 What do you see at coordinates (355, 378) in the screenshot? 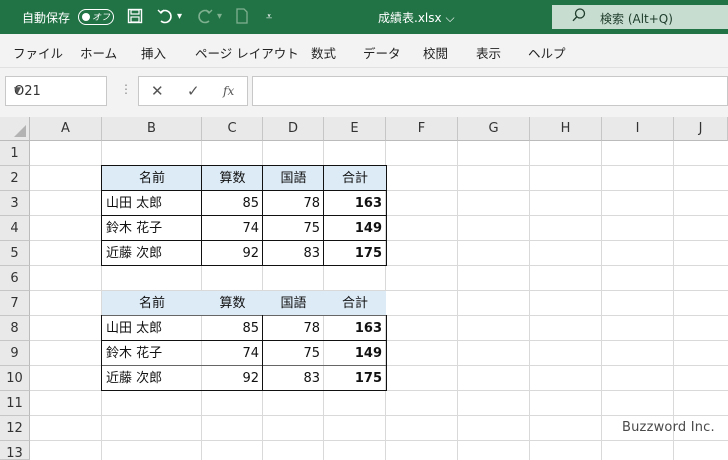
I see `table2-cell-total: 175` at bounding box center [355, 378].